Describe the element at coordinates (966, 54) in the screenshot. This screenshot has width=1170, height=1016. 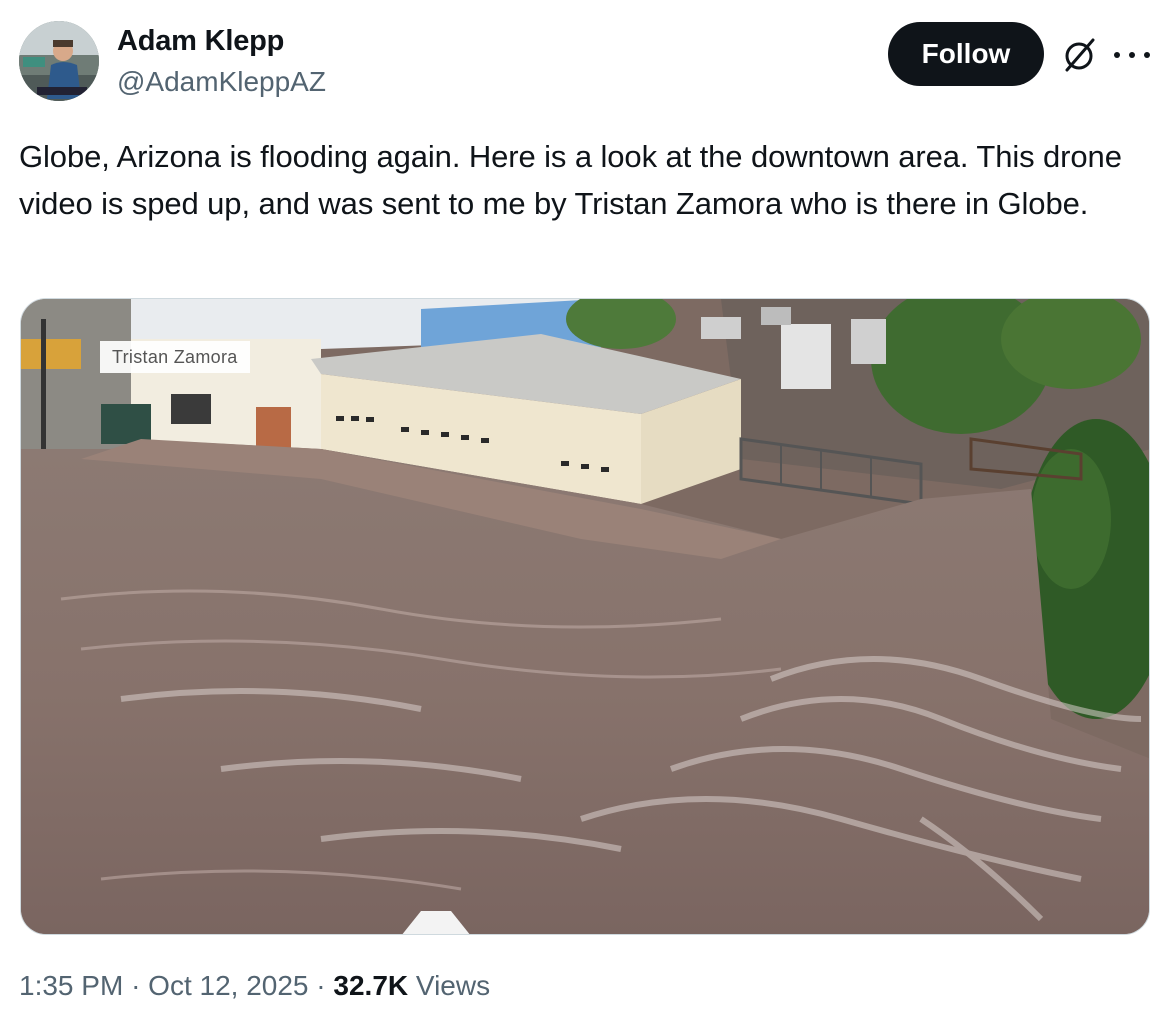
I see `follow-button: Follow` at that location.